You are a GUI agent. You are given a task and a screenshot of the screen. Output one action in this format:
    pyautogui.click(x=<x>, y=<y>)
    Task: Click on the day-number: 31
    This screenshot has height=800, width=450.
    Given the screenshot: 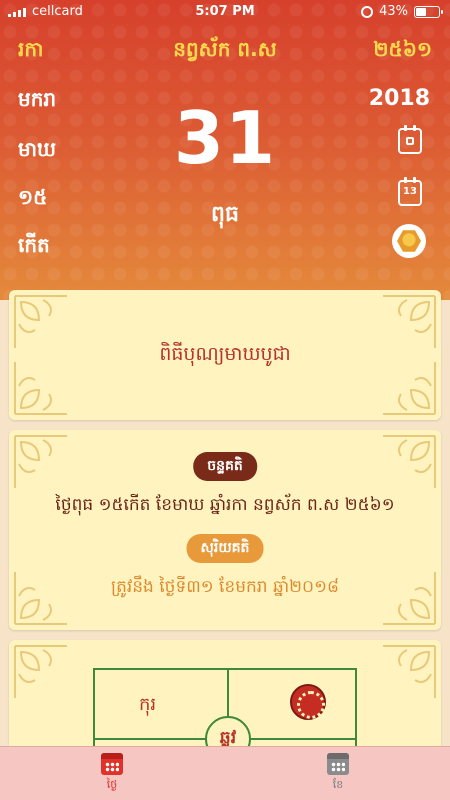 What is the action you would take?
    pyautogui.click(x=225, y=138)
    